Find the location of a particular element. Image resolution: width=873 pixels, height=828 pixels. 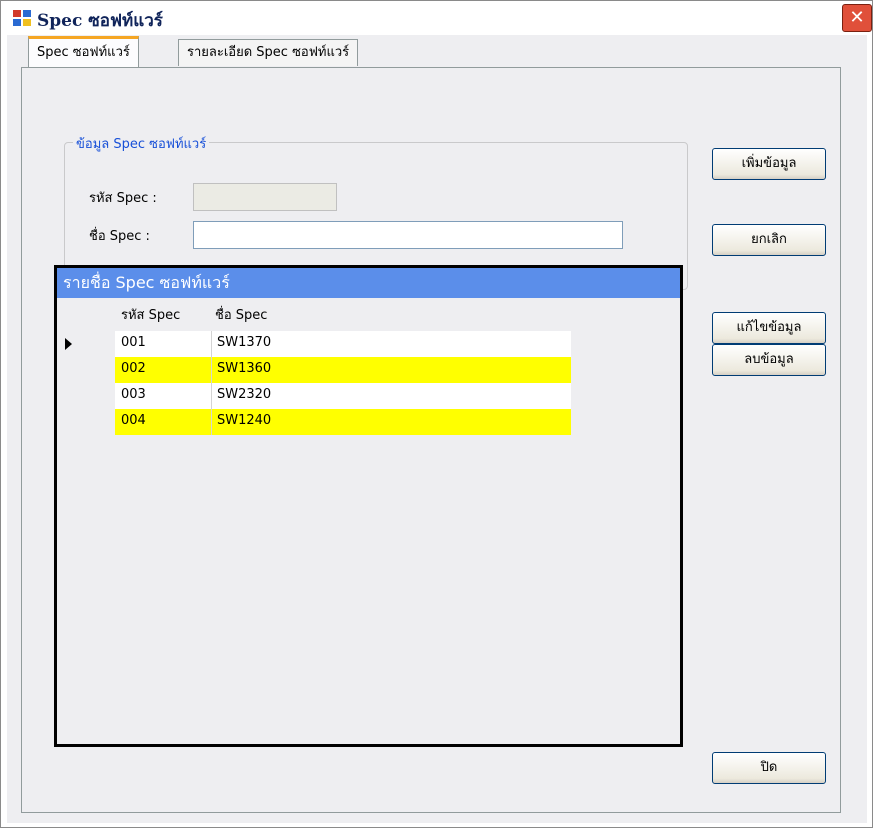

row-code-cell: 001 is located at coordinates (133, 342).